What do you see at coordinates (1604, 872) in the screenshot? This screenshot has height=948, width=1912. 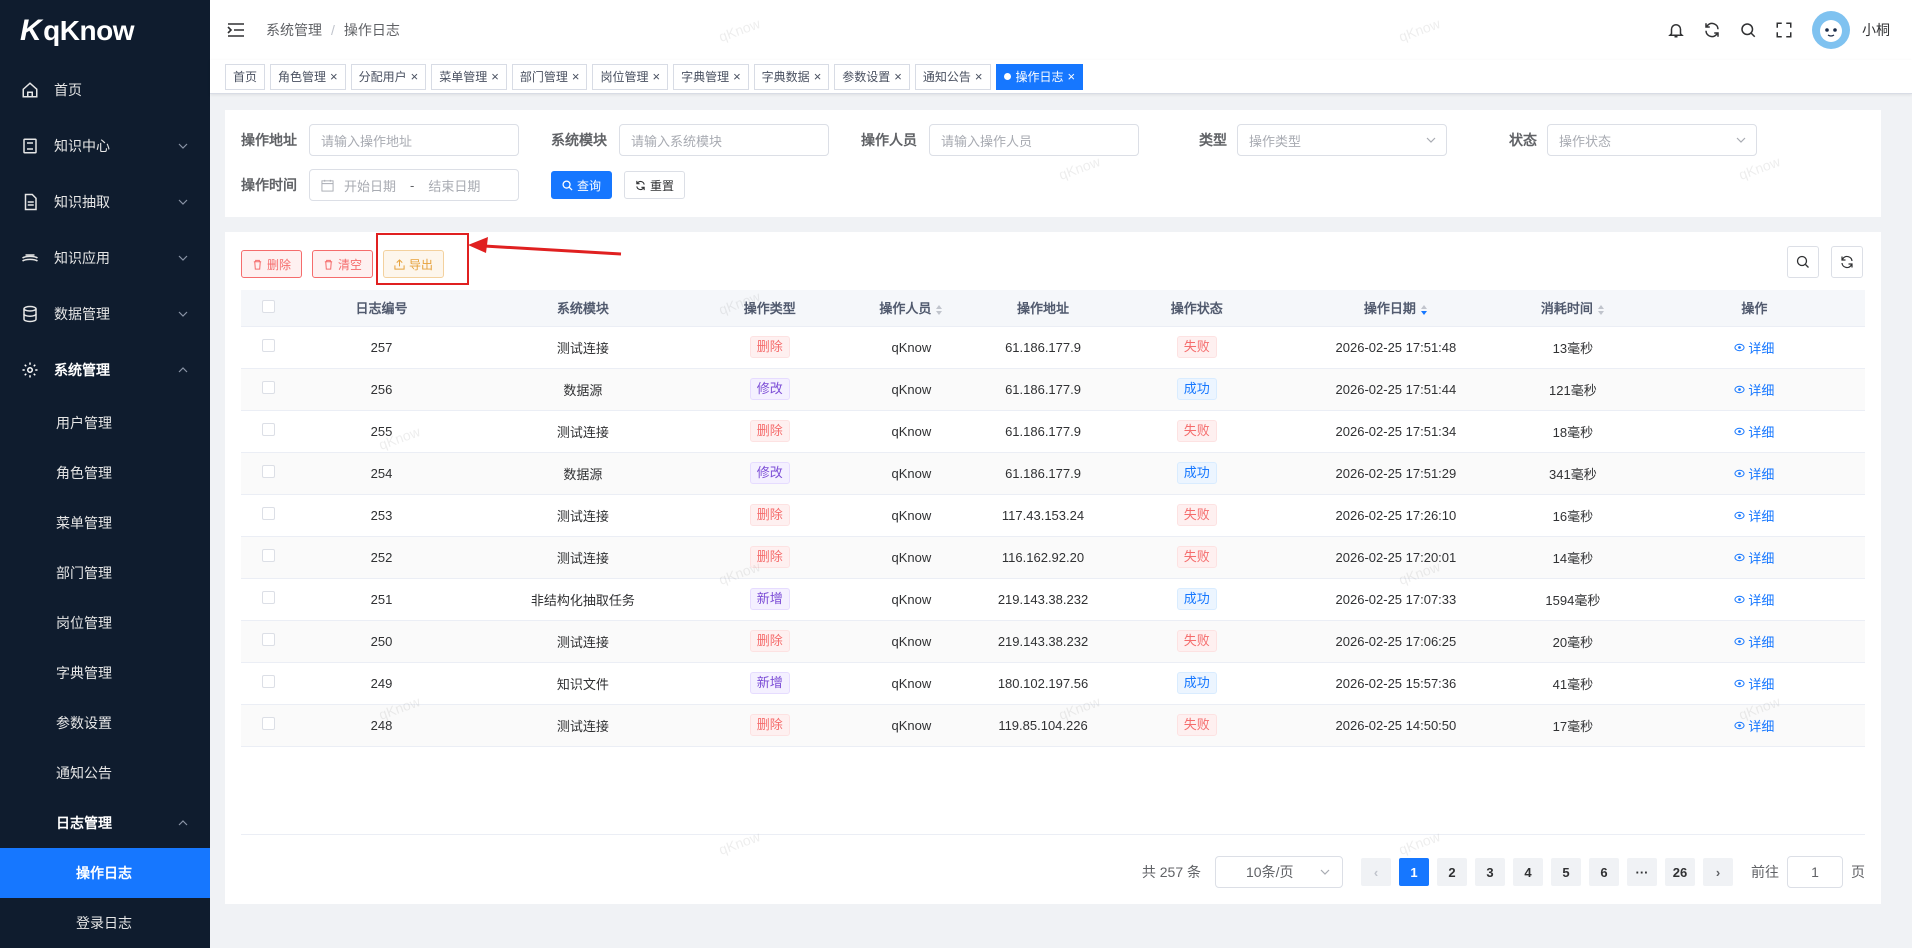 I see `page-button: 6` at bounding box center [1604, 872].